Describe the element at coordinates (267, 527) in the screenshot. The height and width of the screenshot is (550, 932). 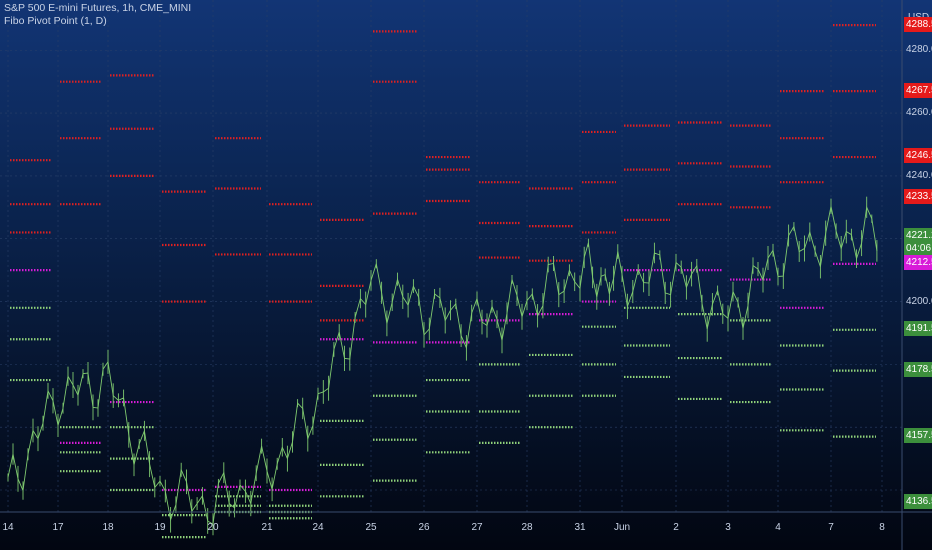
I see `x-tick-label: 21` at that location.